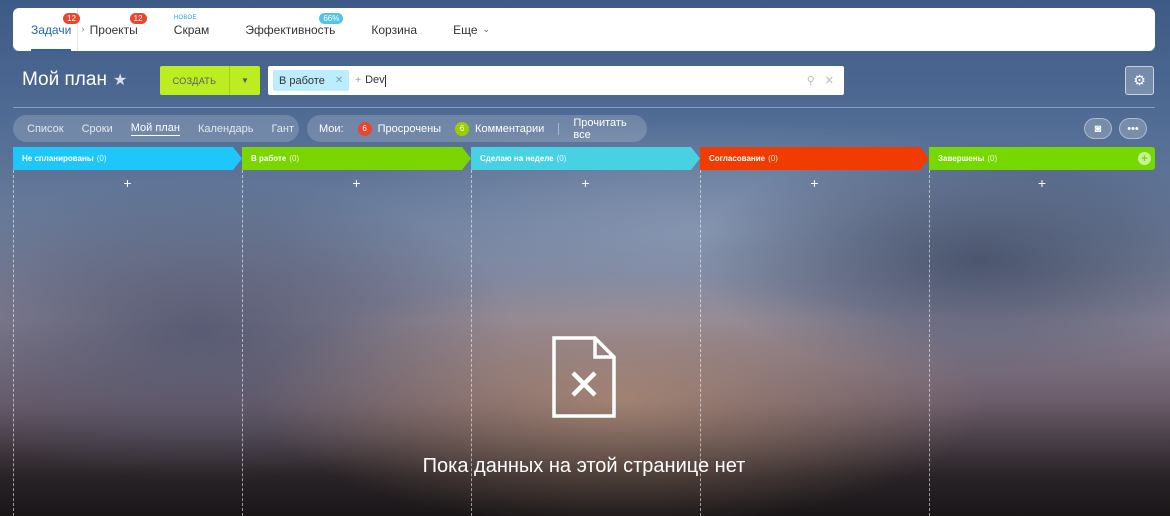 The width and height of the screenshot is (1170, 516). I want to click on create-button: СОЗДАТЬ ▼, so click(210, 80).